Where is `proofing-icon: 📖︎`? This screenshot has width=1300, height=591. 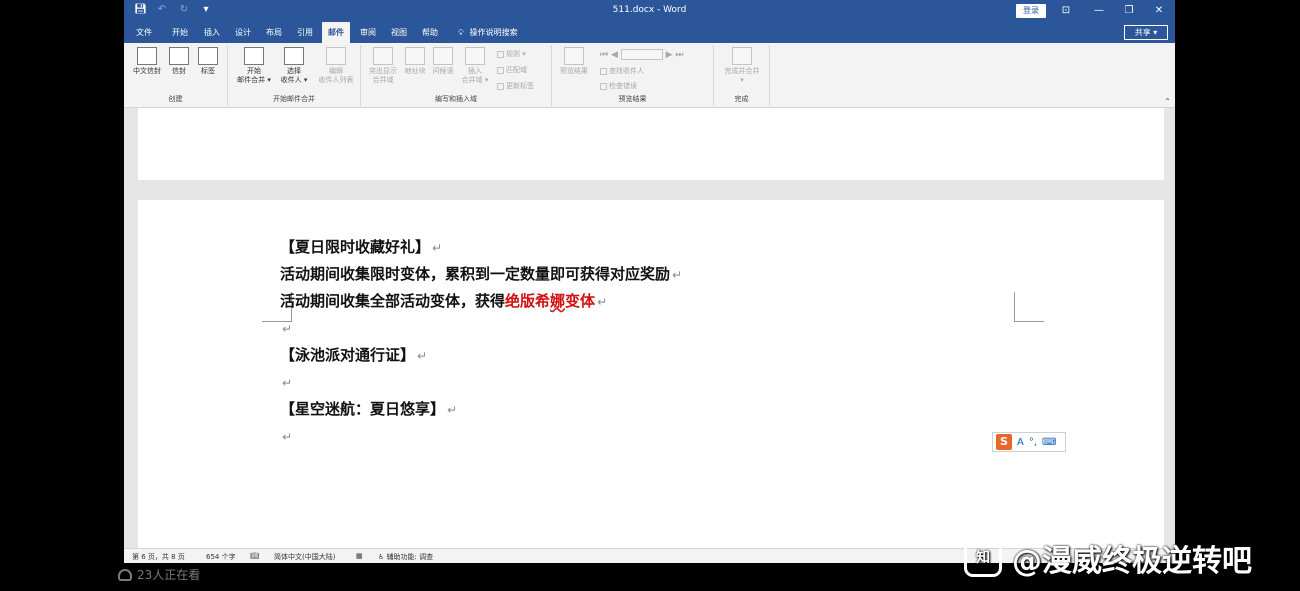
proofing-icon: 📖︎ is located at coordinates (254, 556).